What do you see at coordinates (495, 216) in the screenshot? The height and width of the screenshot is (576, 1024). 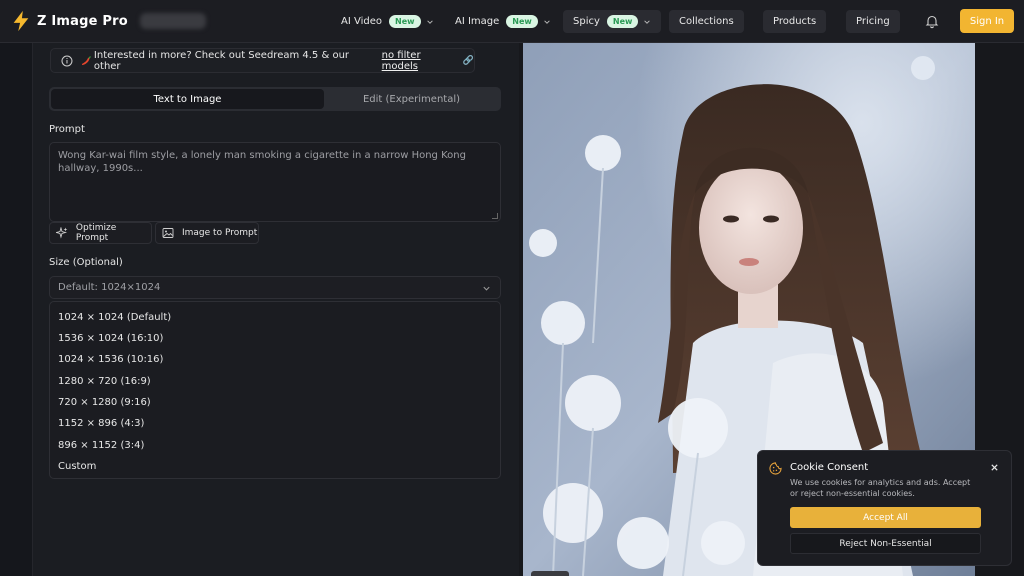 I see `resize-handle-icon` at bounding box center [495, 216].